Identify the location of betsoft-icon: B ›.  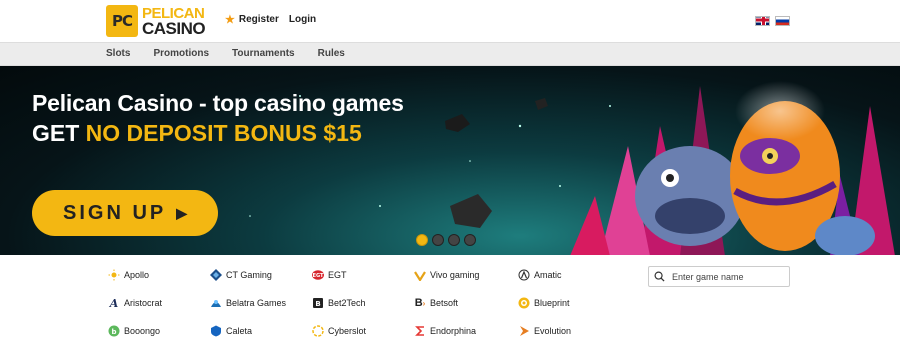
(420, 303).